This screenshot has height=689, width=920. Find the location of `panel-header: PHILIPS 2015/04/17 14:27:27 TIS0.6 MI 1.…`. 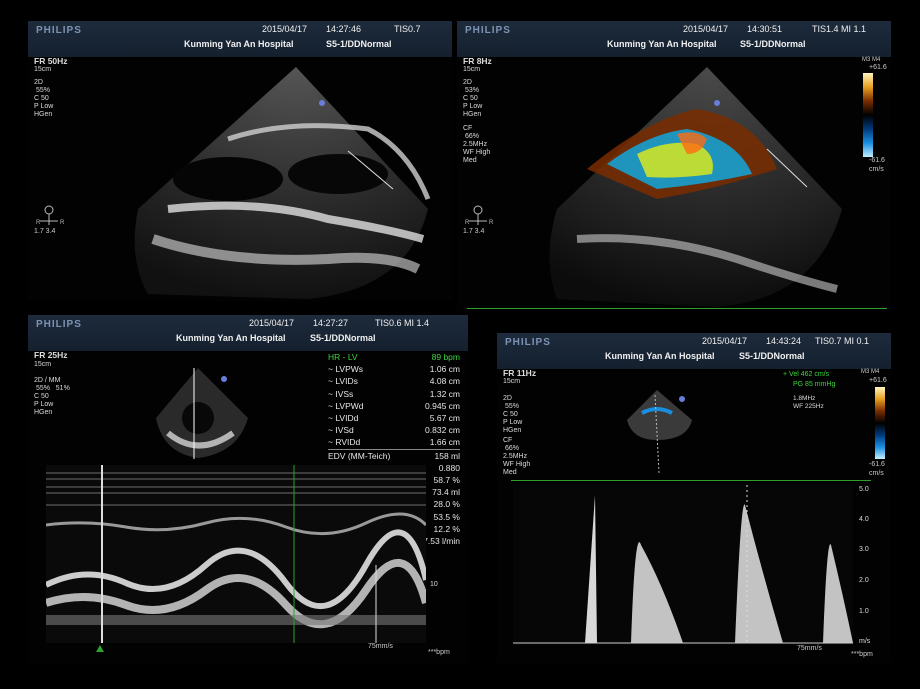

panel-header: PHILIPS 2015/04/17 14:27:27 TIS0.6 MI 1.… is located at coordinates (248, 333).